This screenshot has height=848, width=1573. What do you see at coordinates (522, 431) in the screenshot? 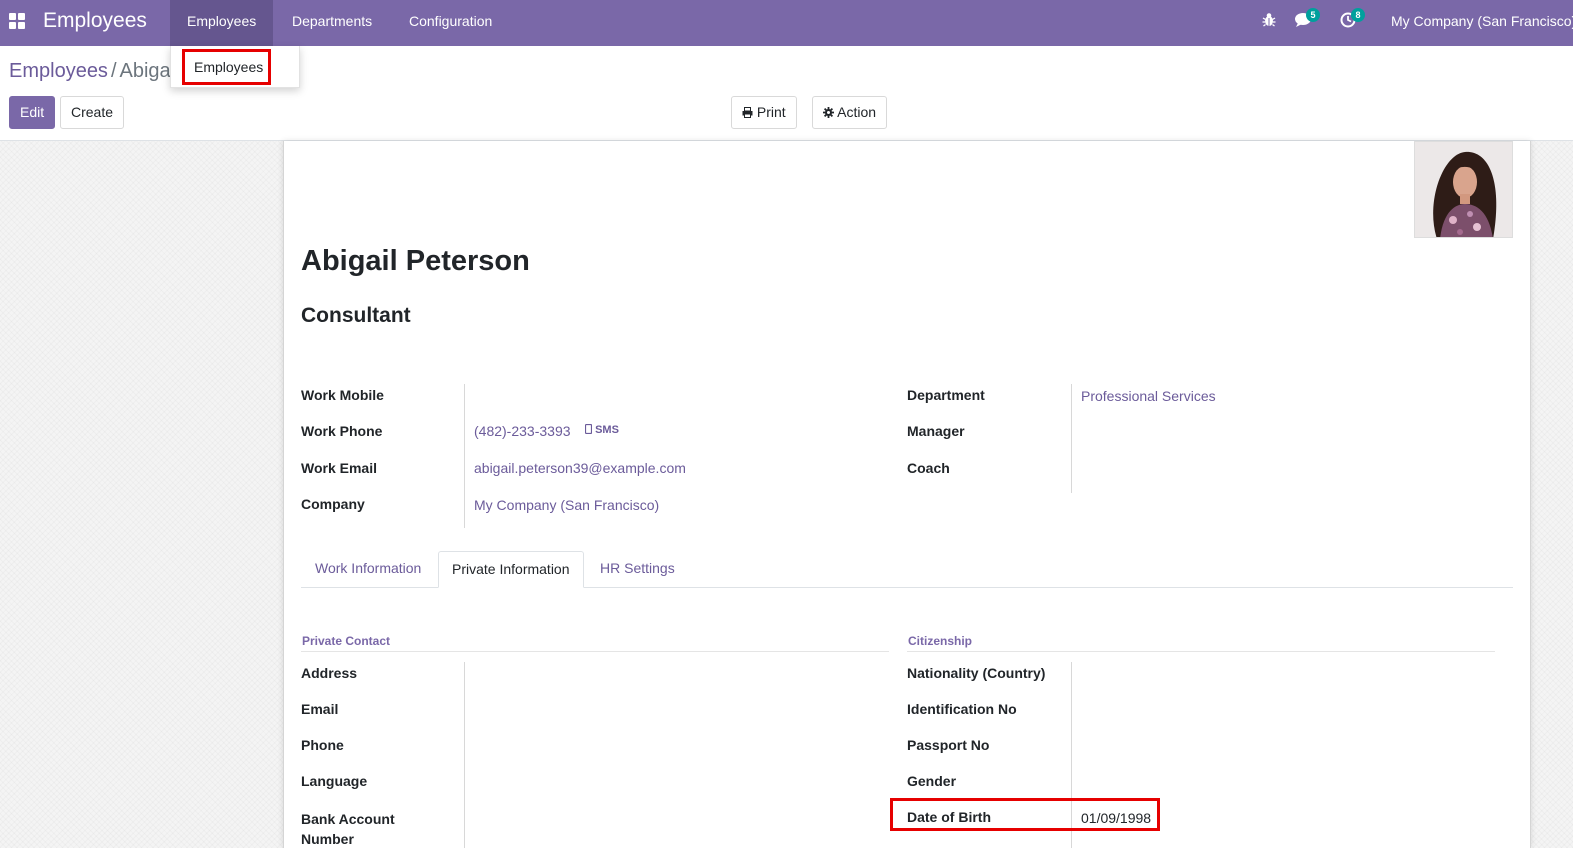
I see `work-phone-value: (482)-233-3393` at bounding box center [522, 431].